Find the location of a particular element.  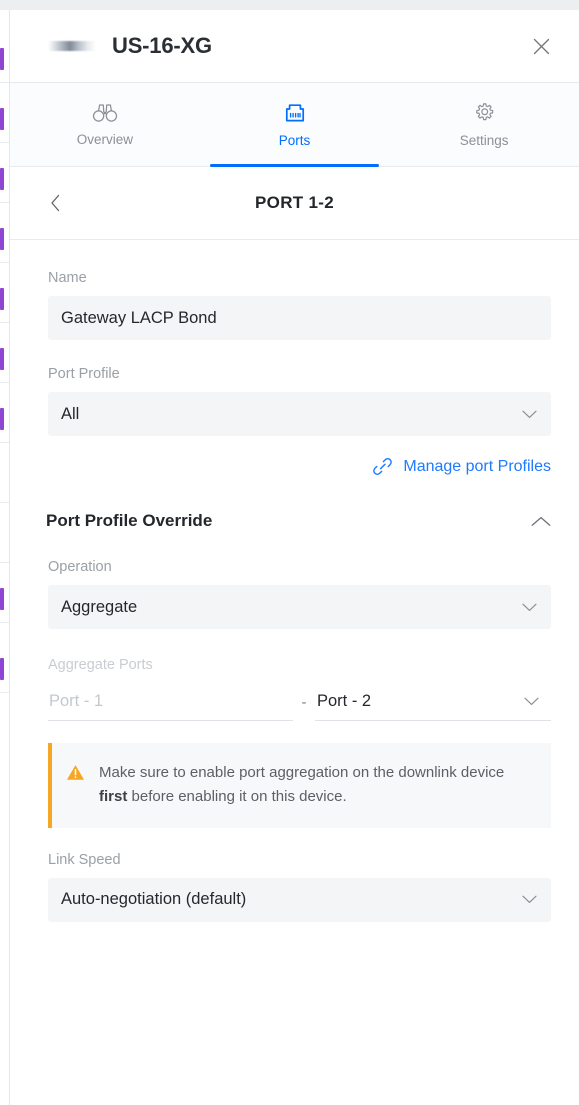

switch-device-thumbnail-icon is located at coordinates (72, 46).